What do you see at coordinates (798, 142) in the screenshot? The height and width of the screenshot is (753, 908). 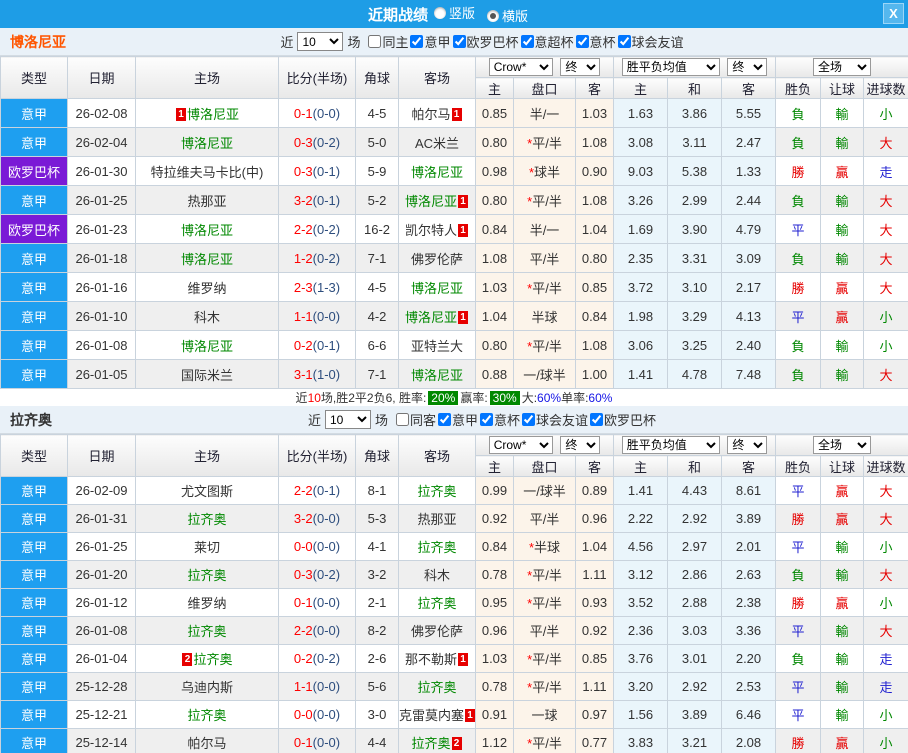 I see `result-outcome: 負` at bounding box center [798, 142].